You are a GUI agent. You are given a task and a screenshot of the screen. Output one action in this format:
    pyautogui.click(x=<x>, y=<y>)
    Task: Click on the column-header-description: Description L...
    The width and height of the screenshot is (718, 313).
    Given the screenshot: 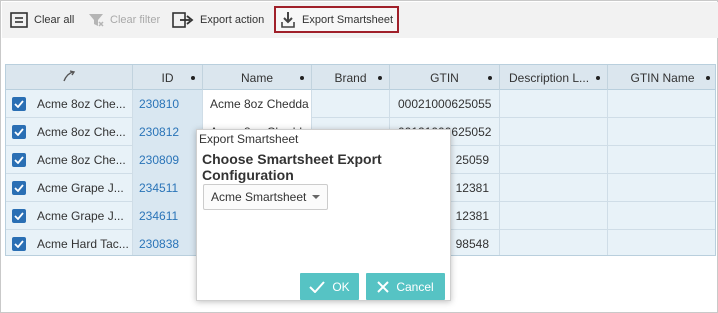 What is the action you would take?
    pyautogui.click(x=554, y=77)
    